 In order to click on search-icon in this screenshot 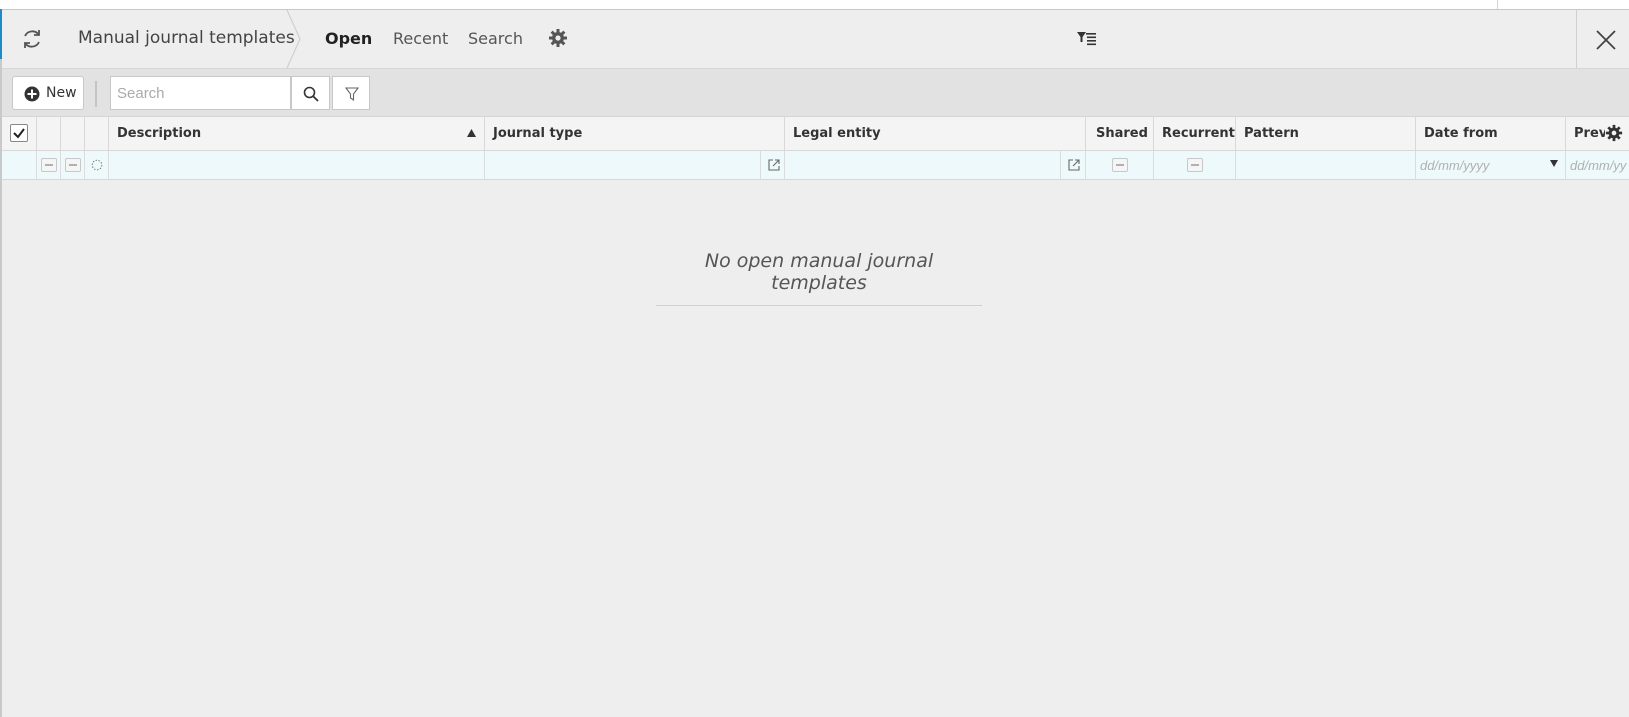, I will do `click(311, 94)`.